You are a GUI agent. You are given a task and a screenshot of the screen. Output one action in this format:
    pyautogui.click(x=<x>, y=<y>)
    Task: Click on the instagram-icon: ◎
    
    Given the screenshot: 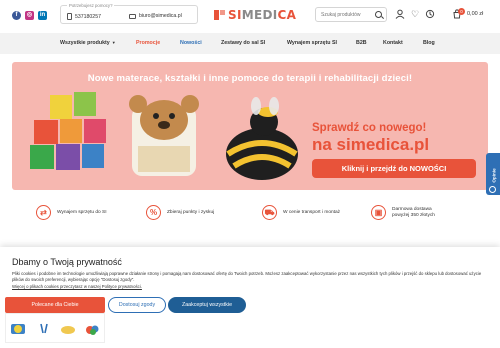 What is the action you would take?
    pyautogui.click(x=29, y=15)
    